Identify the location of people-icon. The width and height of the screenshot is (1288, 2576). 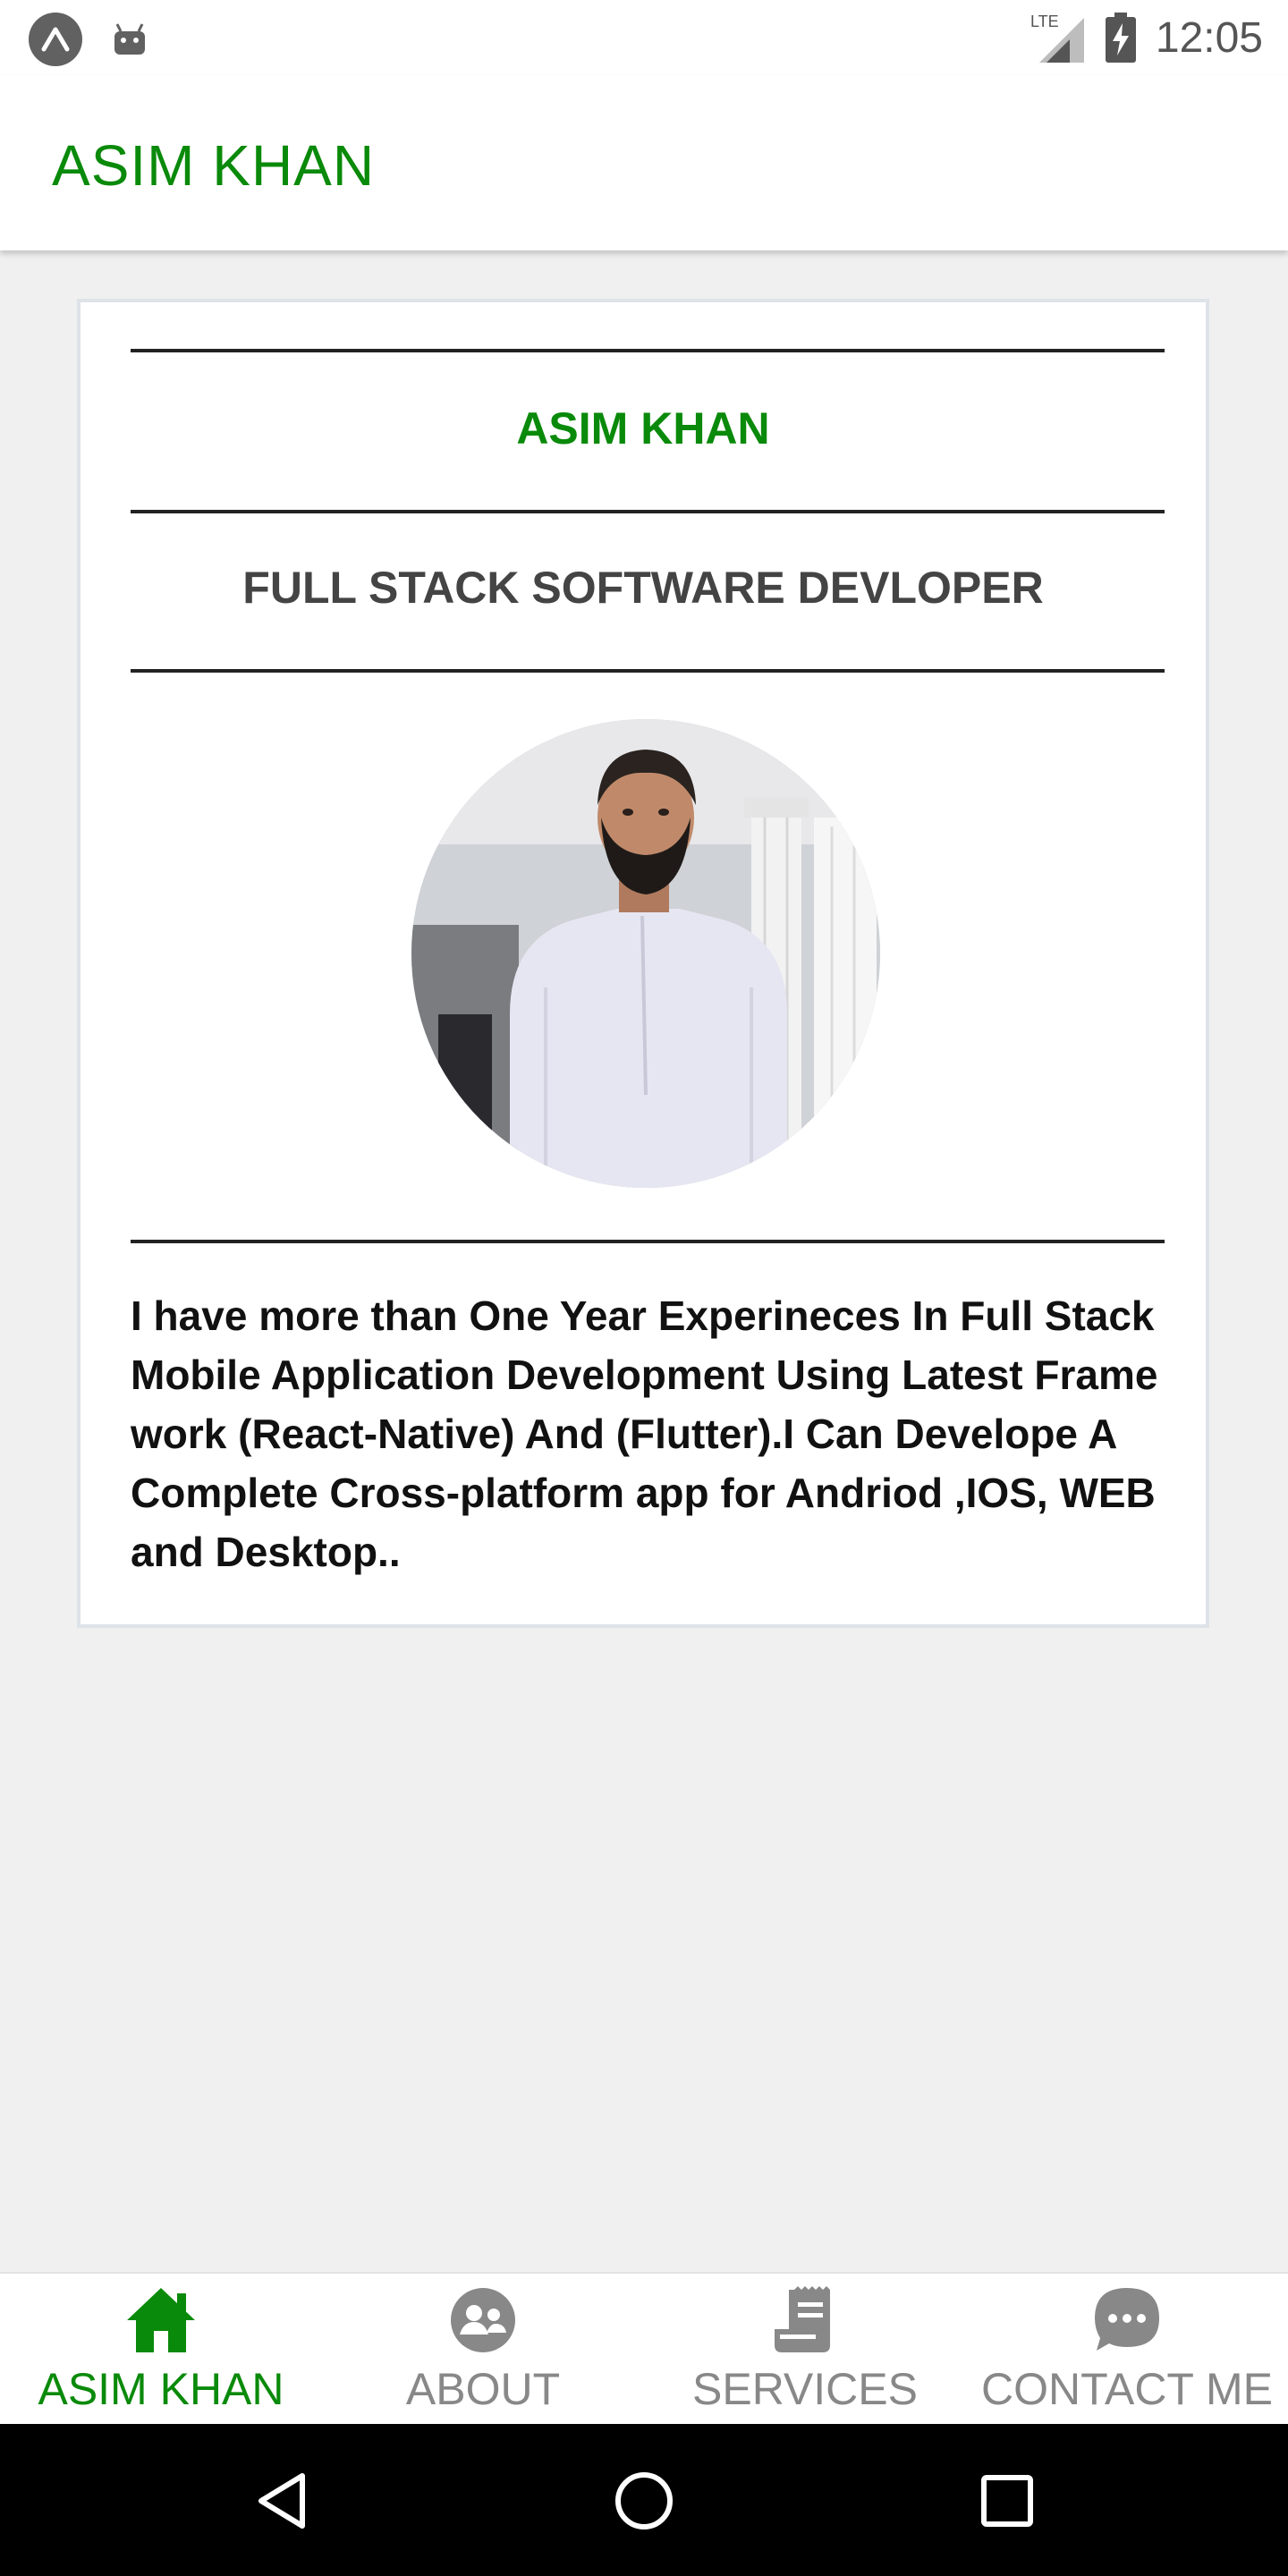
(483, 2320).